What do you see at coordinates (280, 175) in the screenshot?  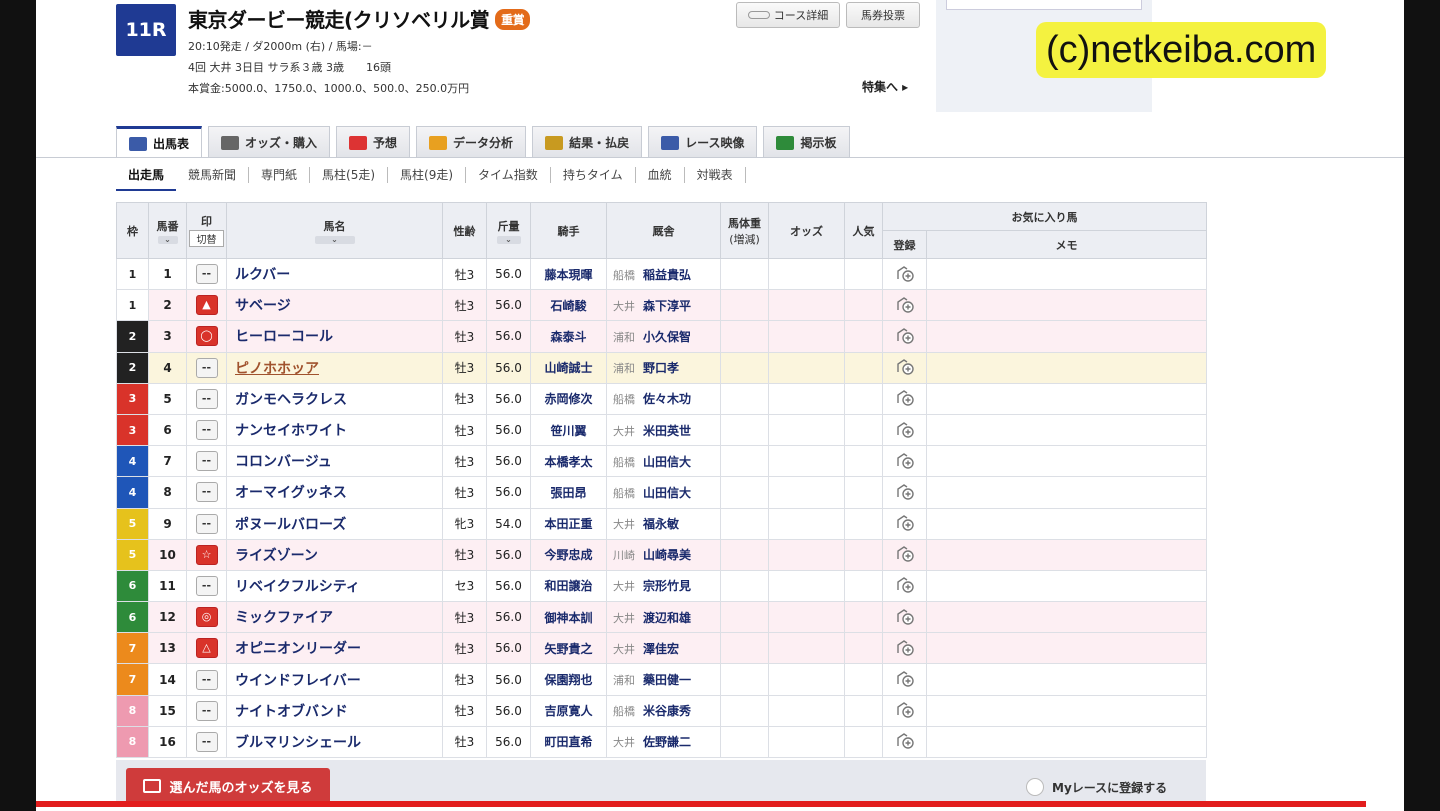 I see `sub-tab-2: 専門紙` at bounding box center [280, 175].